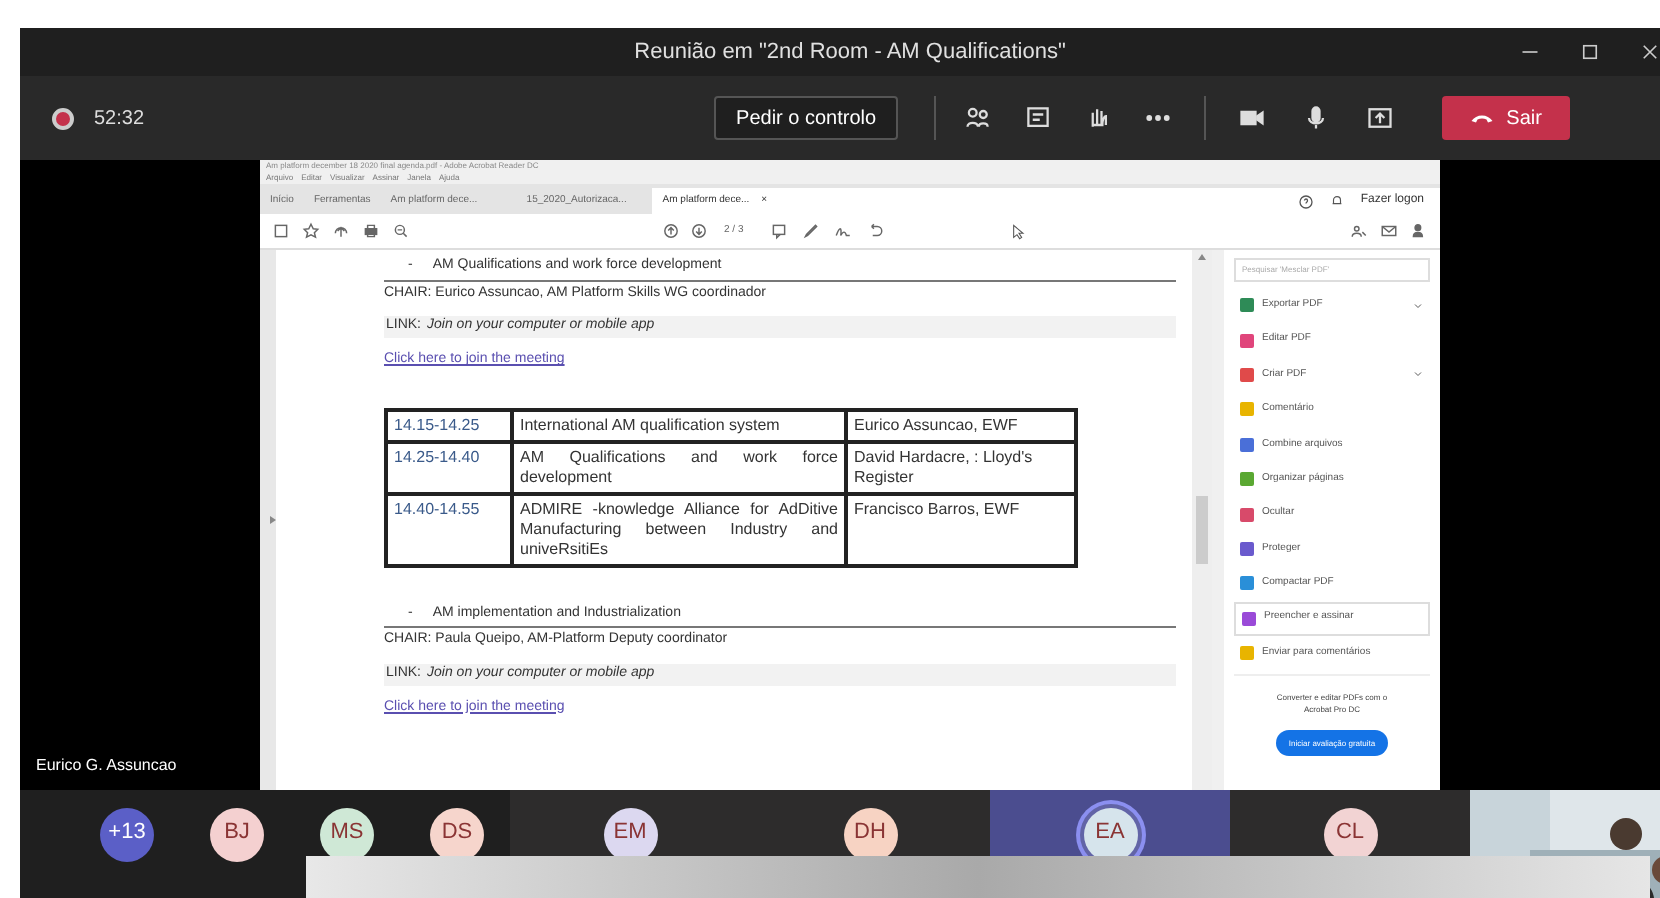 The width and height of the screenshot is (1660, 898). What do you see at coordinates (281, 231) in the screenshot?
I see `save-icon` at bounding box center [281, 231].